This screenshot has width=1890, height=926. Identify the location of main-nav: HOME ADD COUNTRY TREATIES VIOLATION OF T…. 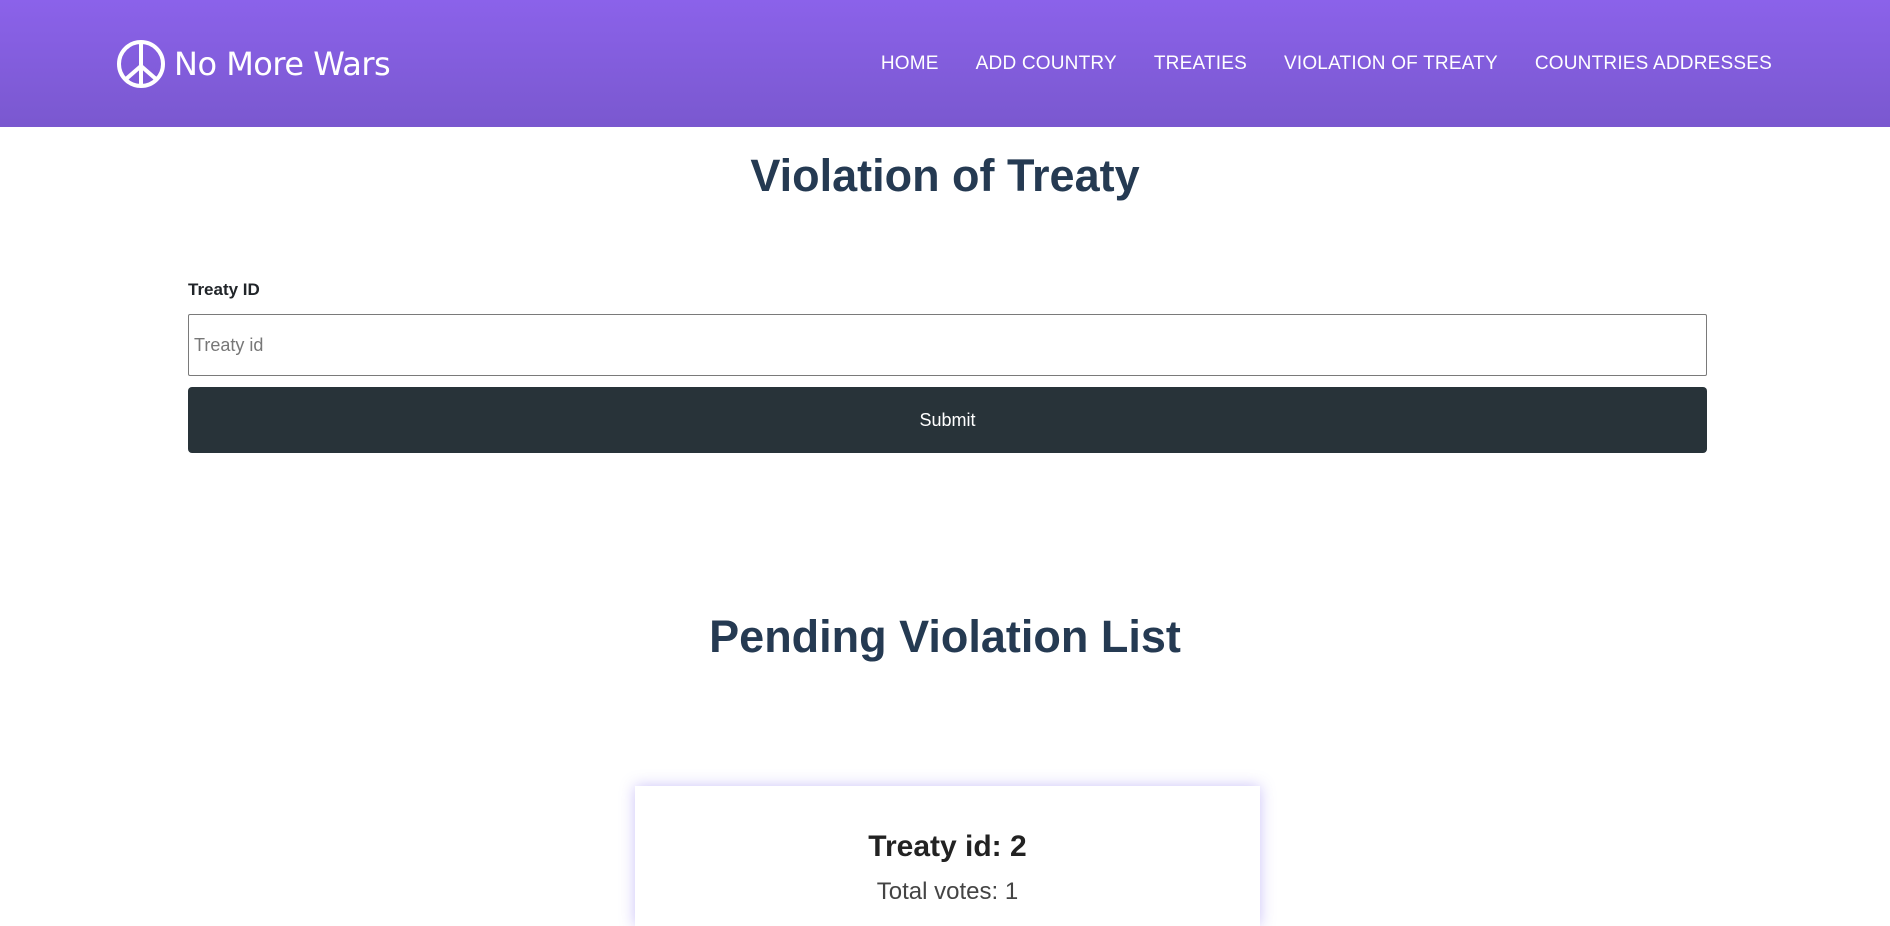
(1326, 64).